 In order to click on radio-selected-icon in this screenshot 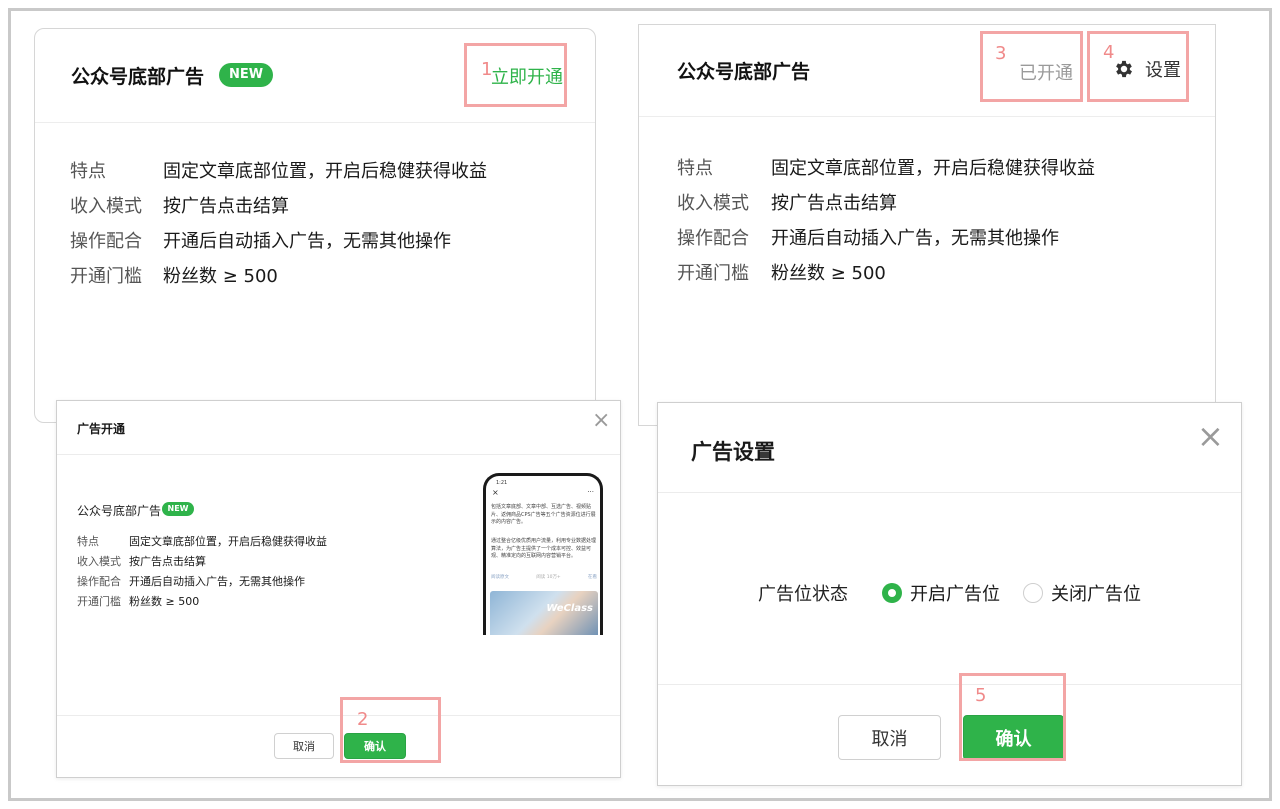, I will do `click(892, 593)`.